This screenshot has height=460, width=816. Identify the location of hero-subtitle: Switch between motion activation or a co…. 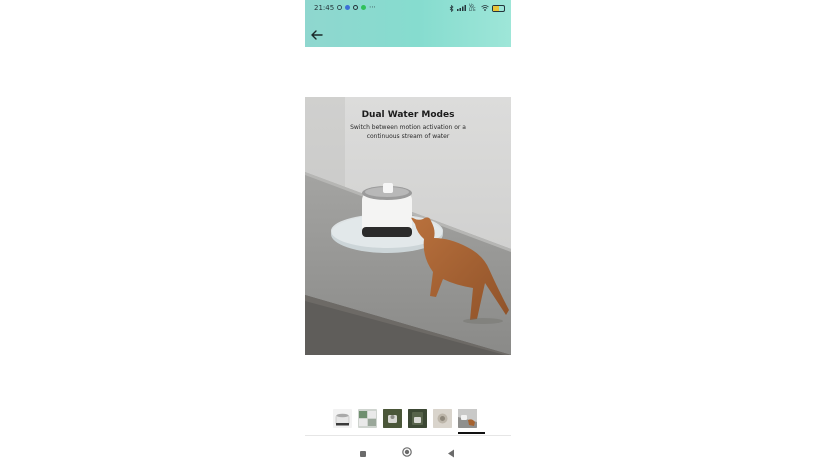
(408, 132).